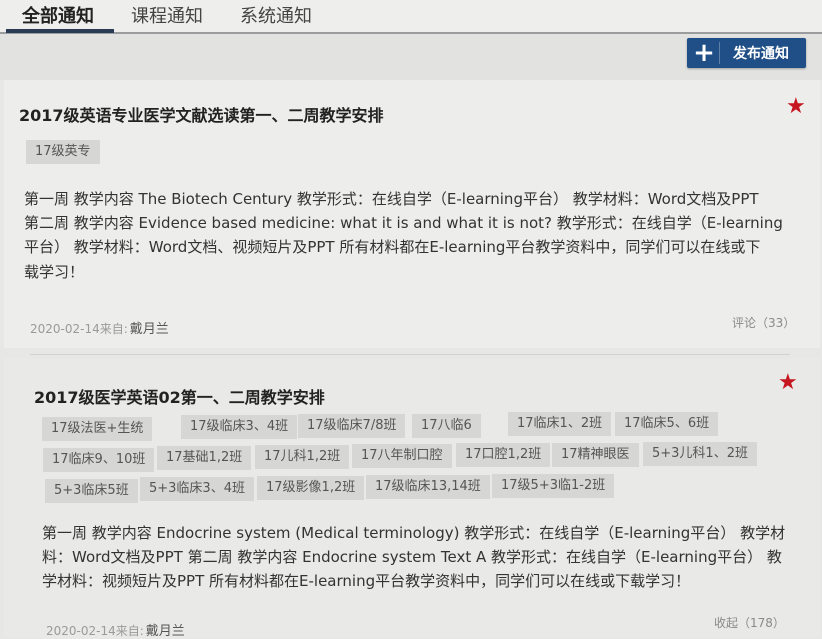  I want to click on notice-tag: 17级英专, so click(63, 152).